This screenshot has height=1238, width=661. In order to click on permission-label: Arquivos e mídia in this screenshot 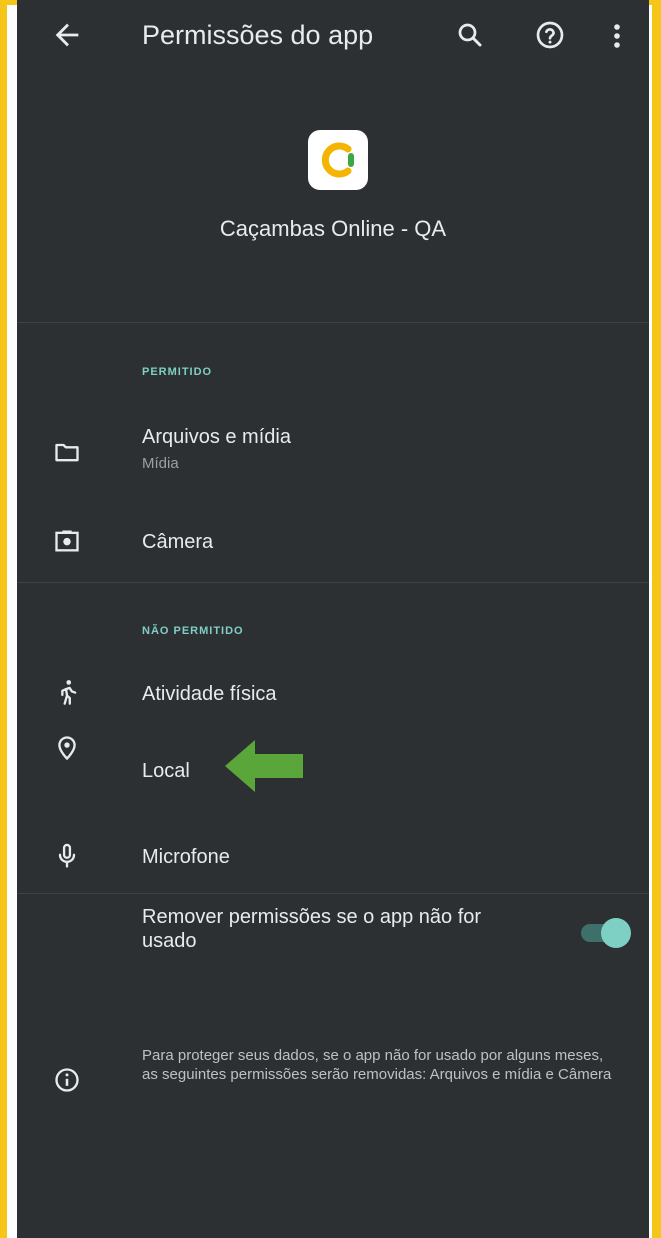, I will do `click(216, 437)`.